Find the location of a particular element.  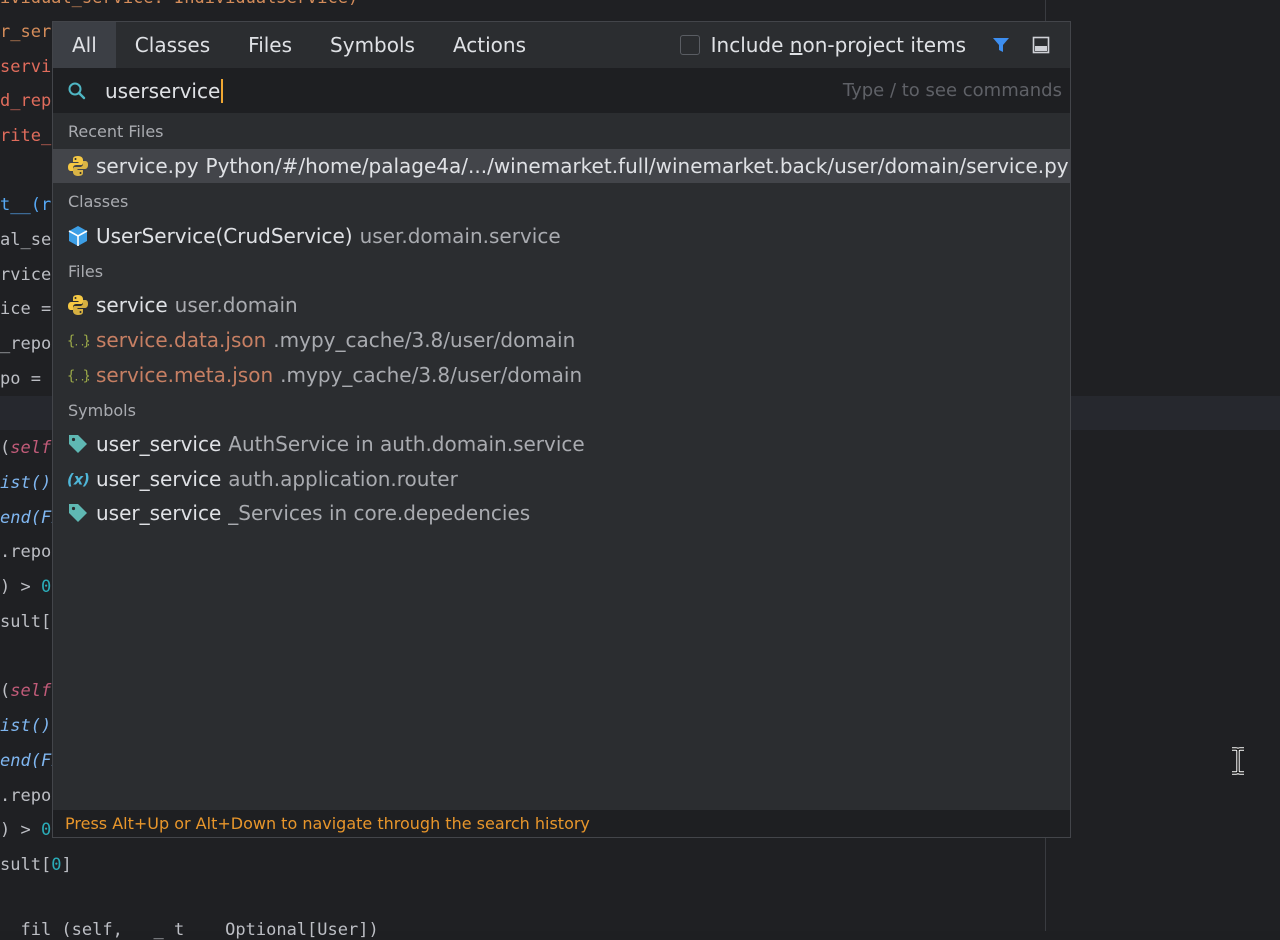

text-cursor-icon is located at coordinates (1238, 763).